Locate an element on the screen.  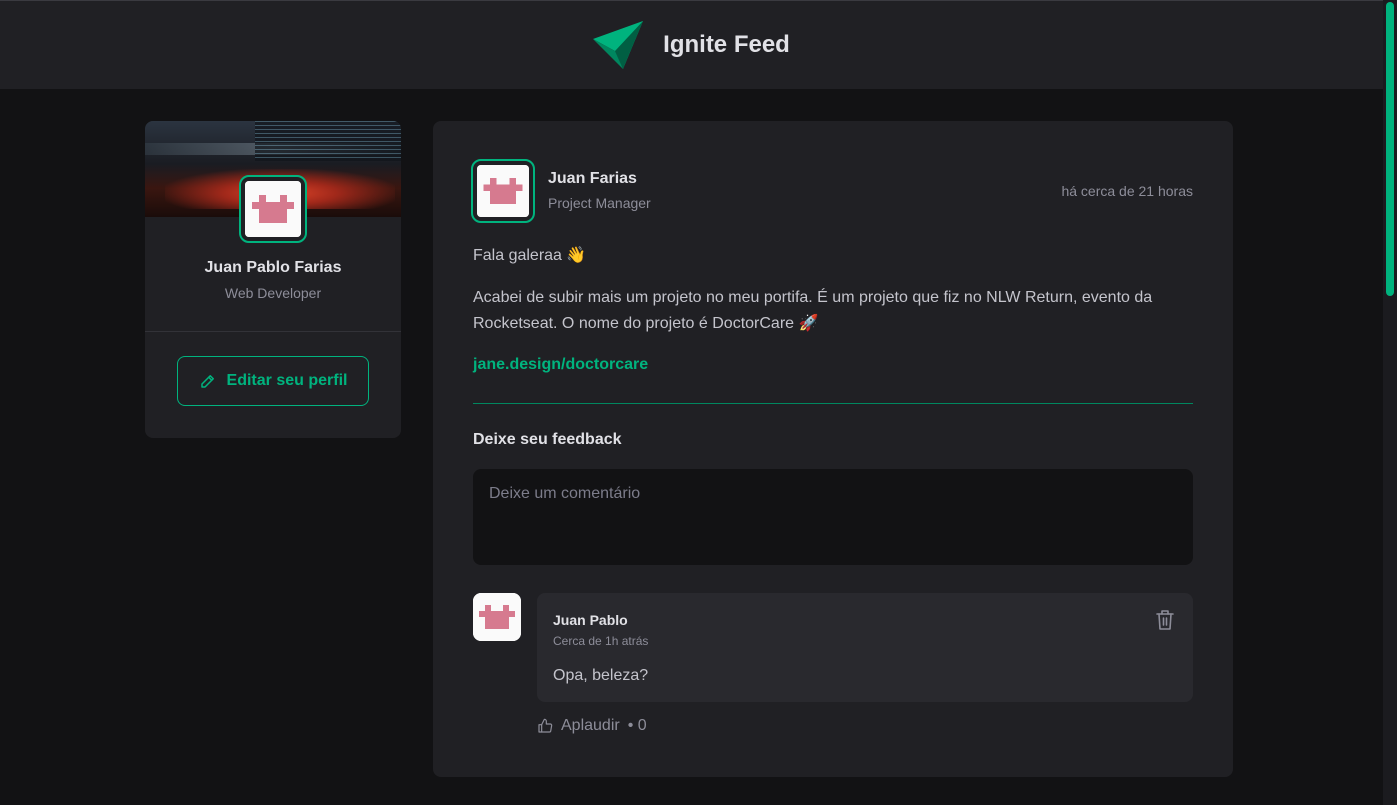
scrollbar-thumb is located at coordinates (1390, 149).